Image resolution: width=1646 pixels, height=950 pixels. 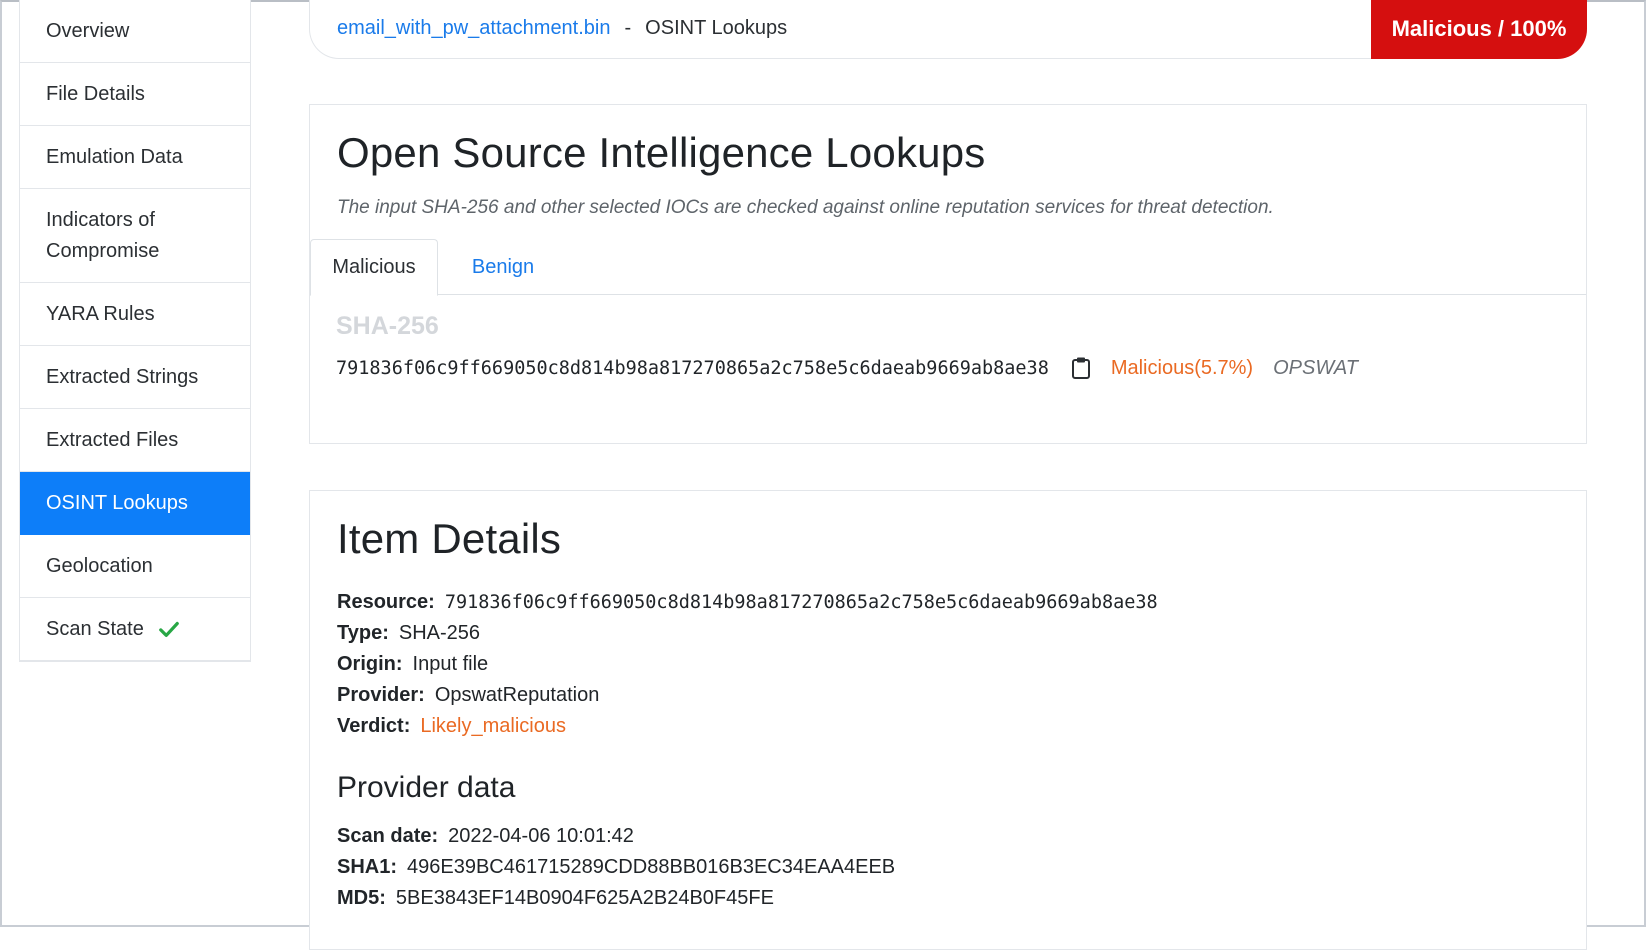 I want to click on detail-label: Scan date:, so click(x=388, y=836).